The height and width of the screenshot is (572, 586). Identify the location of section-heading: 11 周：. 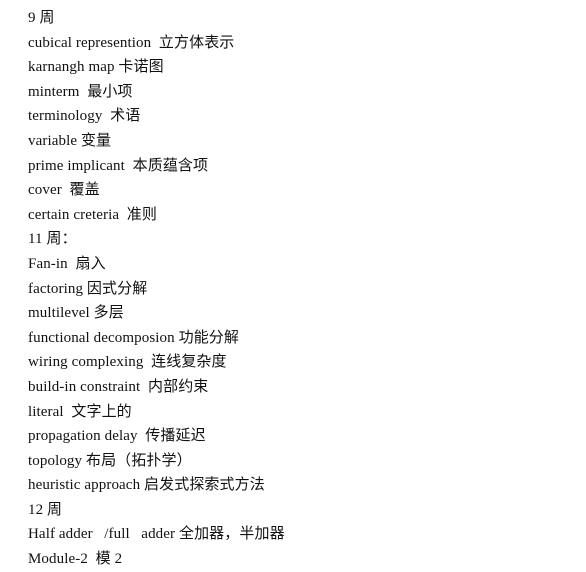
(52, 239).